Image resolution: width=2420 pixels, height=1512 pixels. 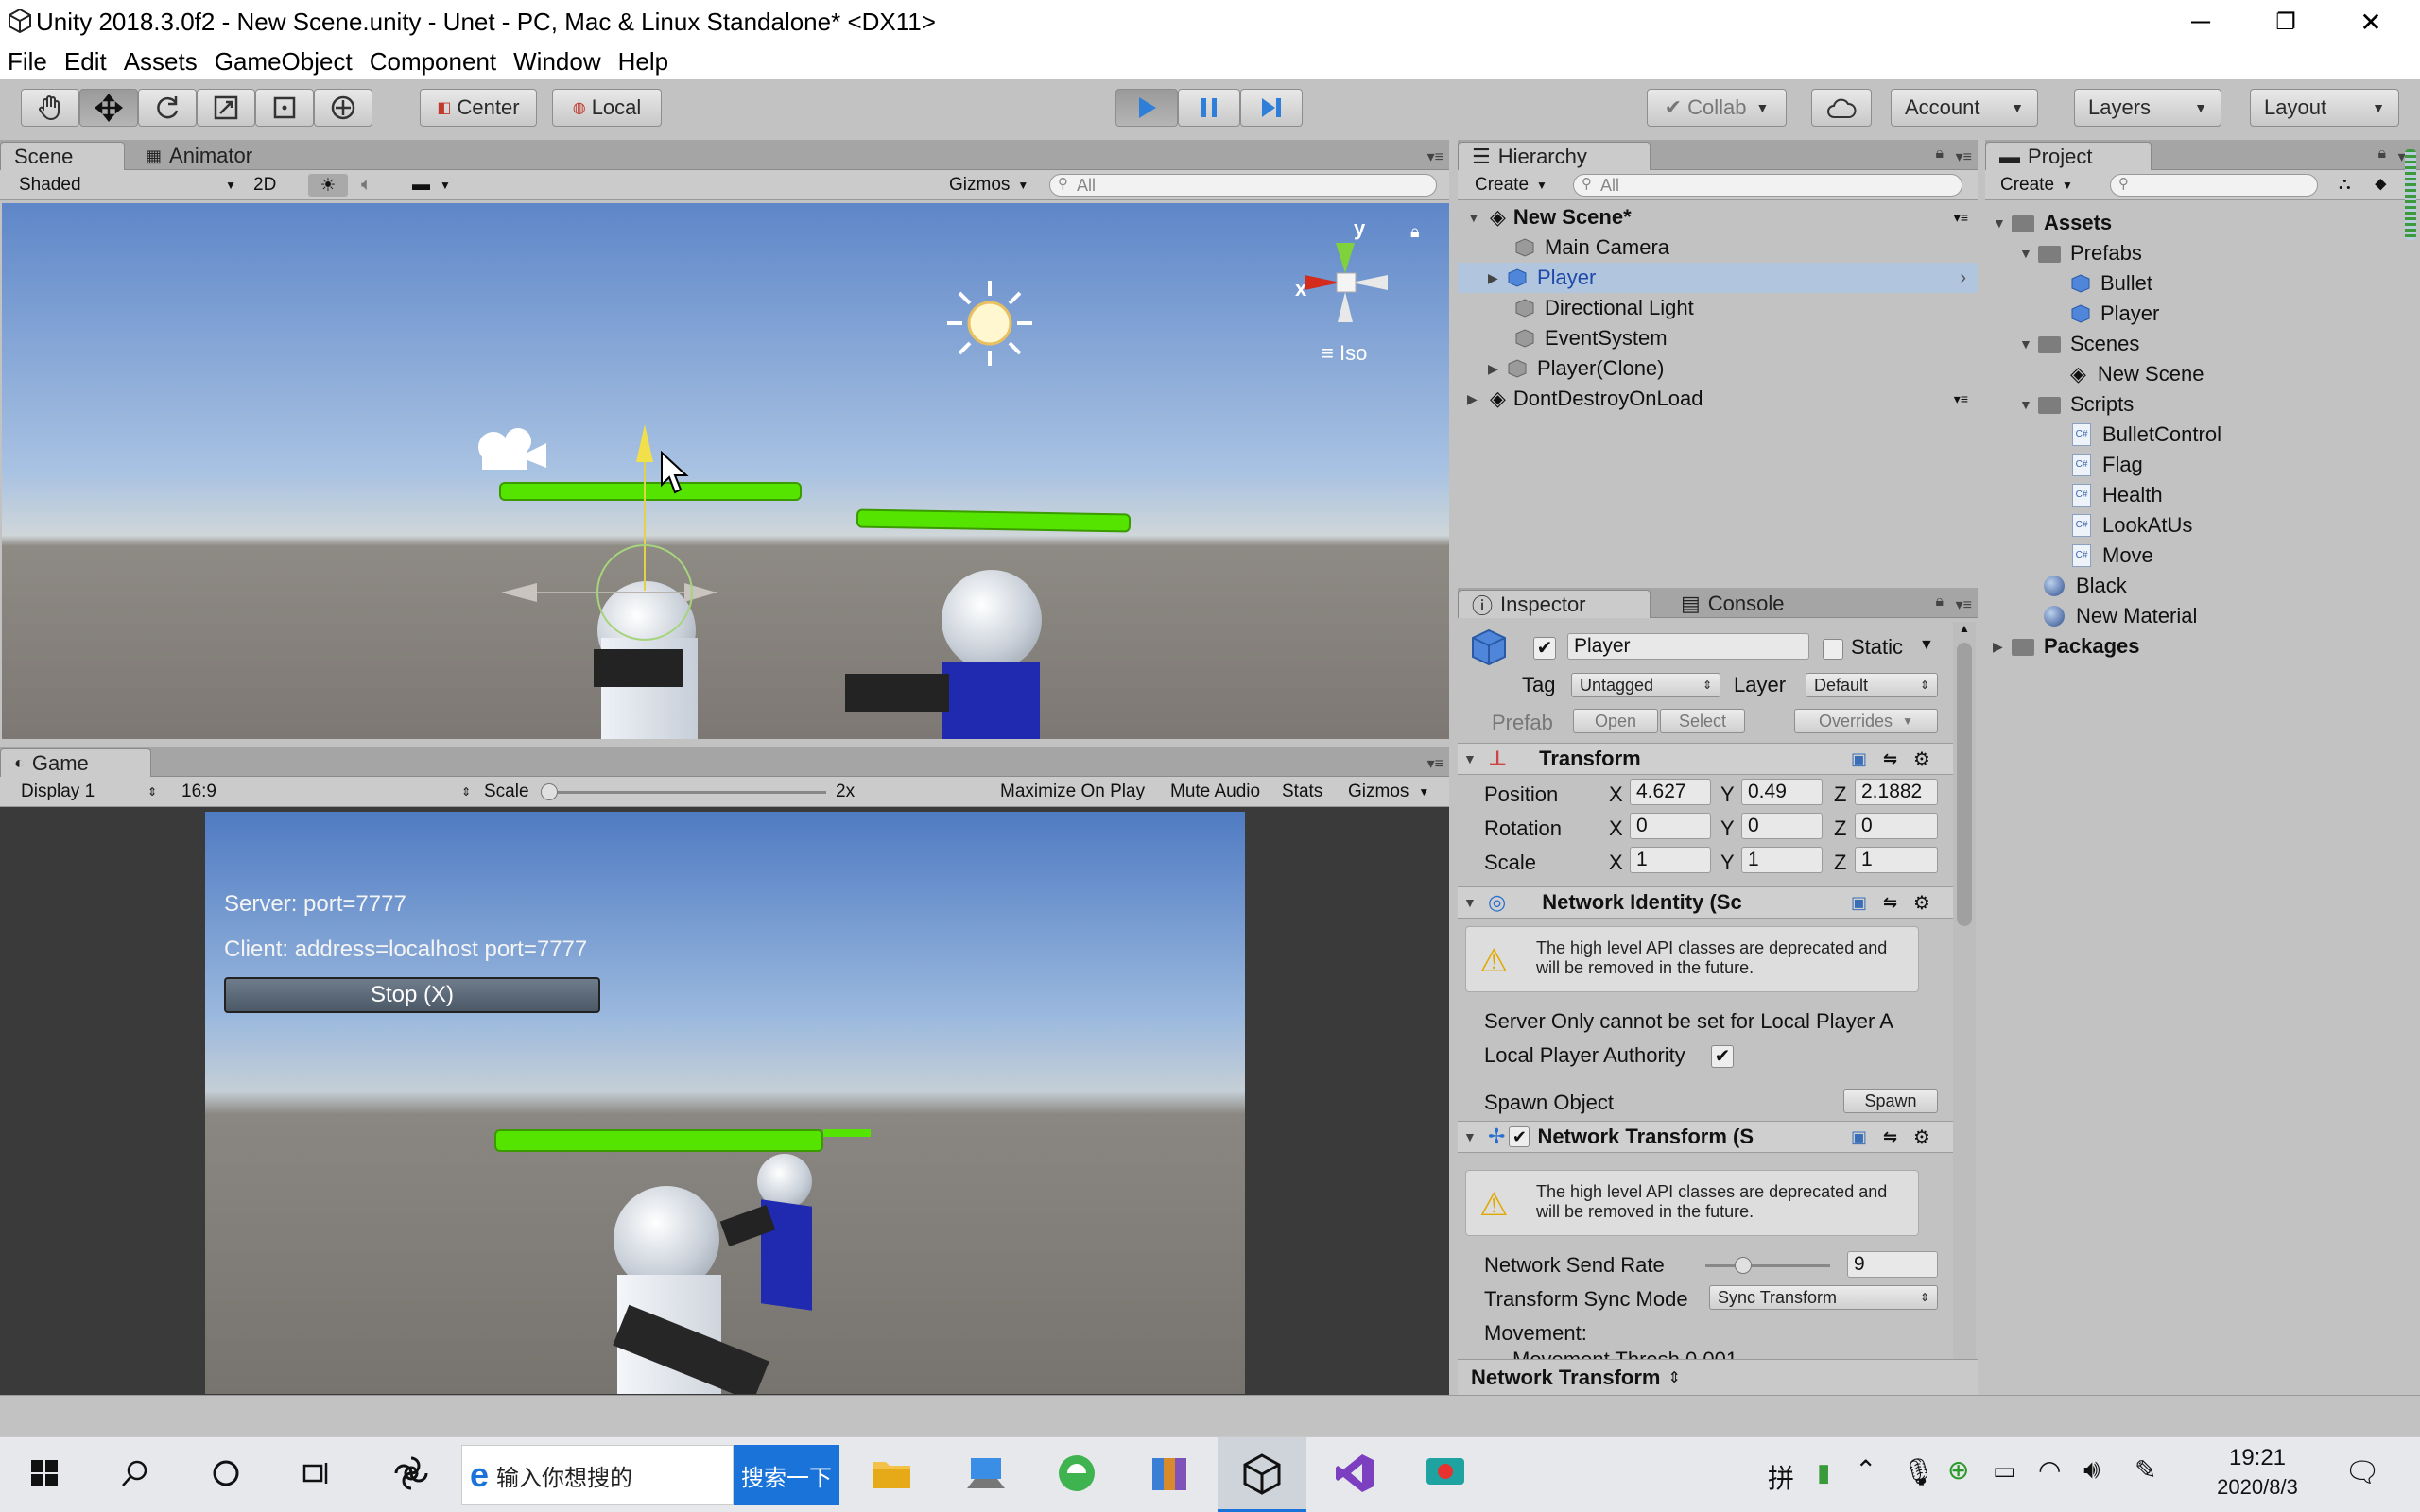 I want to click on transform-header: ▼ ⊥ Transform ▣ ⇋ ⚙, so click(x=1705, y=759).